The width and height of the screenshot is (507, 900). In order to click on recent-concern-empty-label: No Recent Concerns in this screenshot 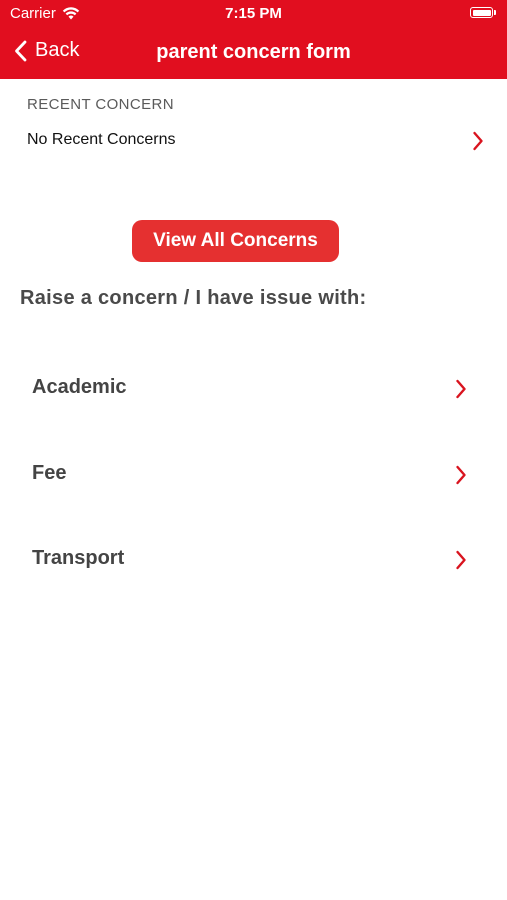, I will do `click(101, 139)`.